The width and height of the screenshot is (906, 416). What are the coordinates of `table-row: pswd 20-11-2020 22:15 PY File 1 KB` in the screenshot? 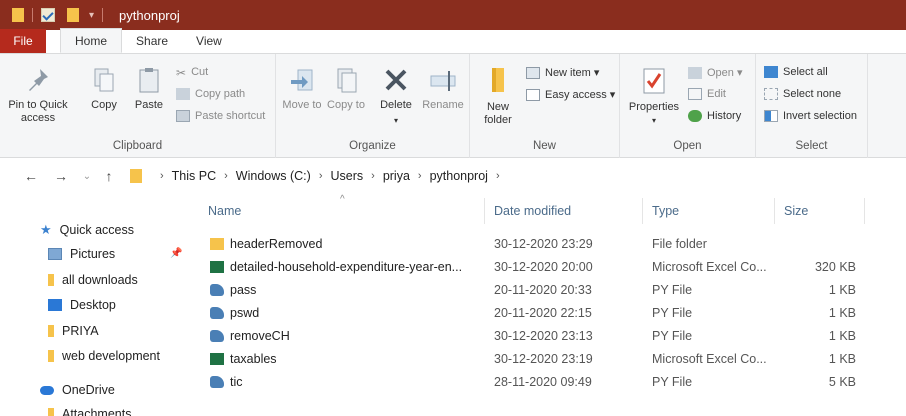 It's located at (540, 312).